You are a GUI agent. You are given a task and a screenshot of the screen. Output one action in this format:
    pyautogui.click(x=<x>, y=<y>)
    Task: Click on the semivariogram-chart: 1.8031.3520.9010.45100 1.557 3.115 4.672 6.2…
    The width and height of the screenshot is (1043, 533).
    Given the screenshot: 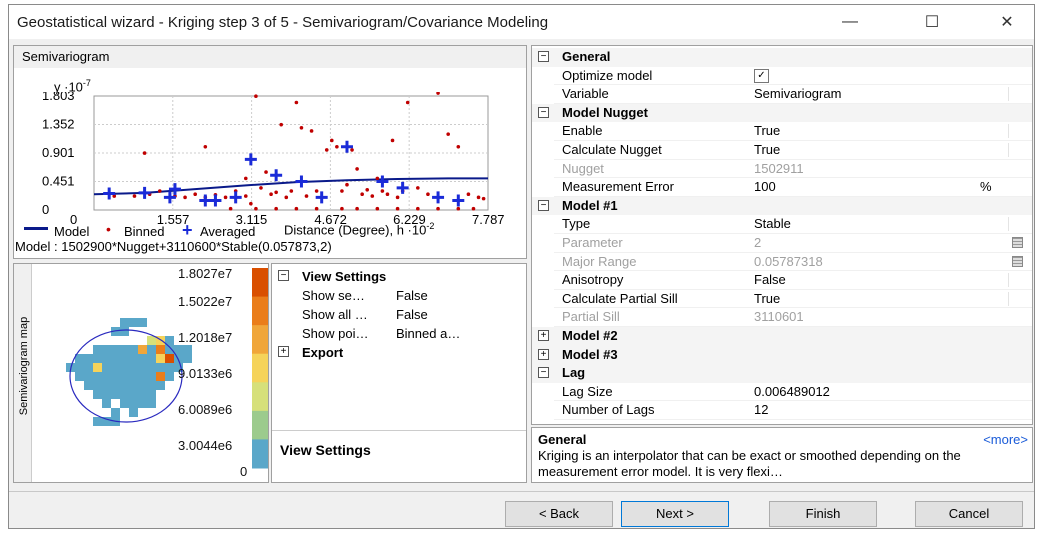 What is the action you would take?
    pyautogui.click(x=270, y=163)
    